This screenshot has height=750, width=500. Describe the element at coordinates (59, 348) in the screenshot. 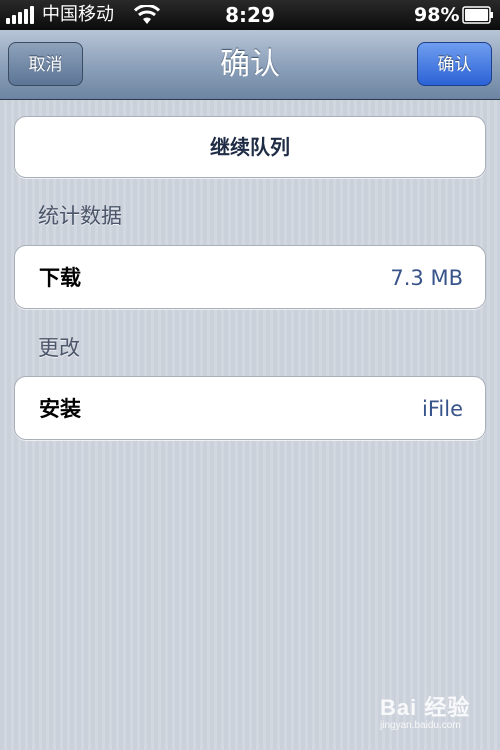

I see `changes-header: 更改` at that location.